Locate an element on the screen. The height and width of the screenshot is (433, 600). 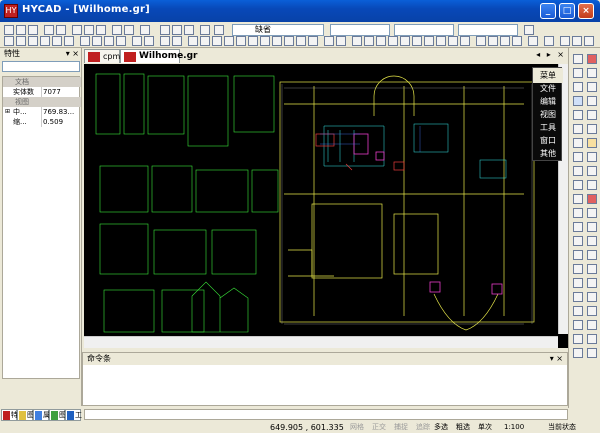
properties-tool-icon is located at coordinates (549, 41).